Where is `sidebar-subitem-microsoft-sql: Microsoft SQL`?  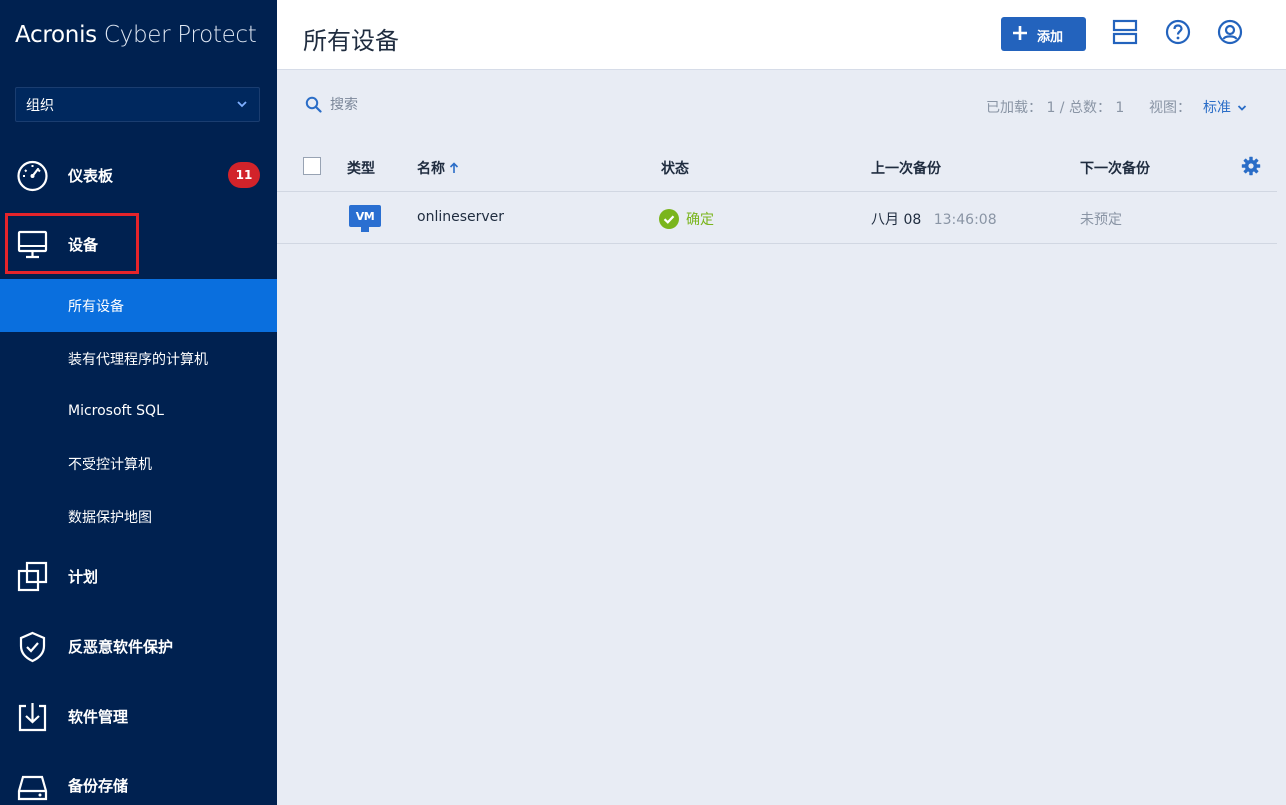 sidebar-subitem-microsoft-sql: Microsoft SQL is located at coordinates (138, 410).